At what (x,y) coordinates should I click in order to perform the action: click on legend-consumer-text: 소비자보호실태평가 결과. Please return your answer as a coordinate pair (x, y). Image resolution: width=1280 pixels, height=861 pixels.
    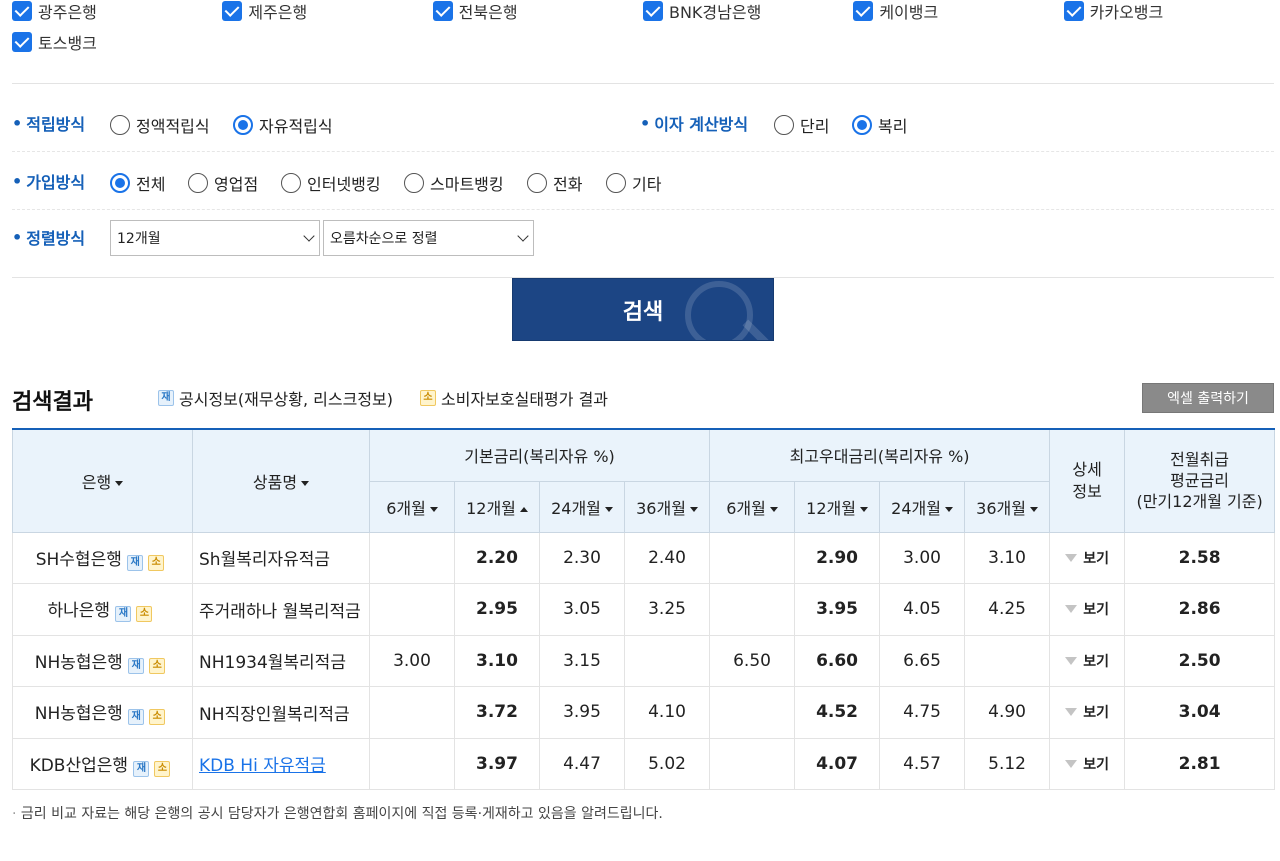
    Looking at the image, I should click on (525, 399).